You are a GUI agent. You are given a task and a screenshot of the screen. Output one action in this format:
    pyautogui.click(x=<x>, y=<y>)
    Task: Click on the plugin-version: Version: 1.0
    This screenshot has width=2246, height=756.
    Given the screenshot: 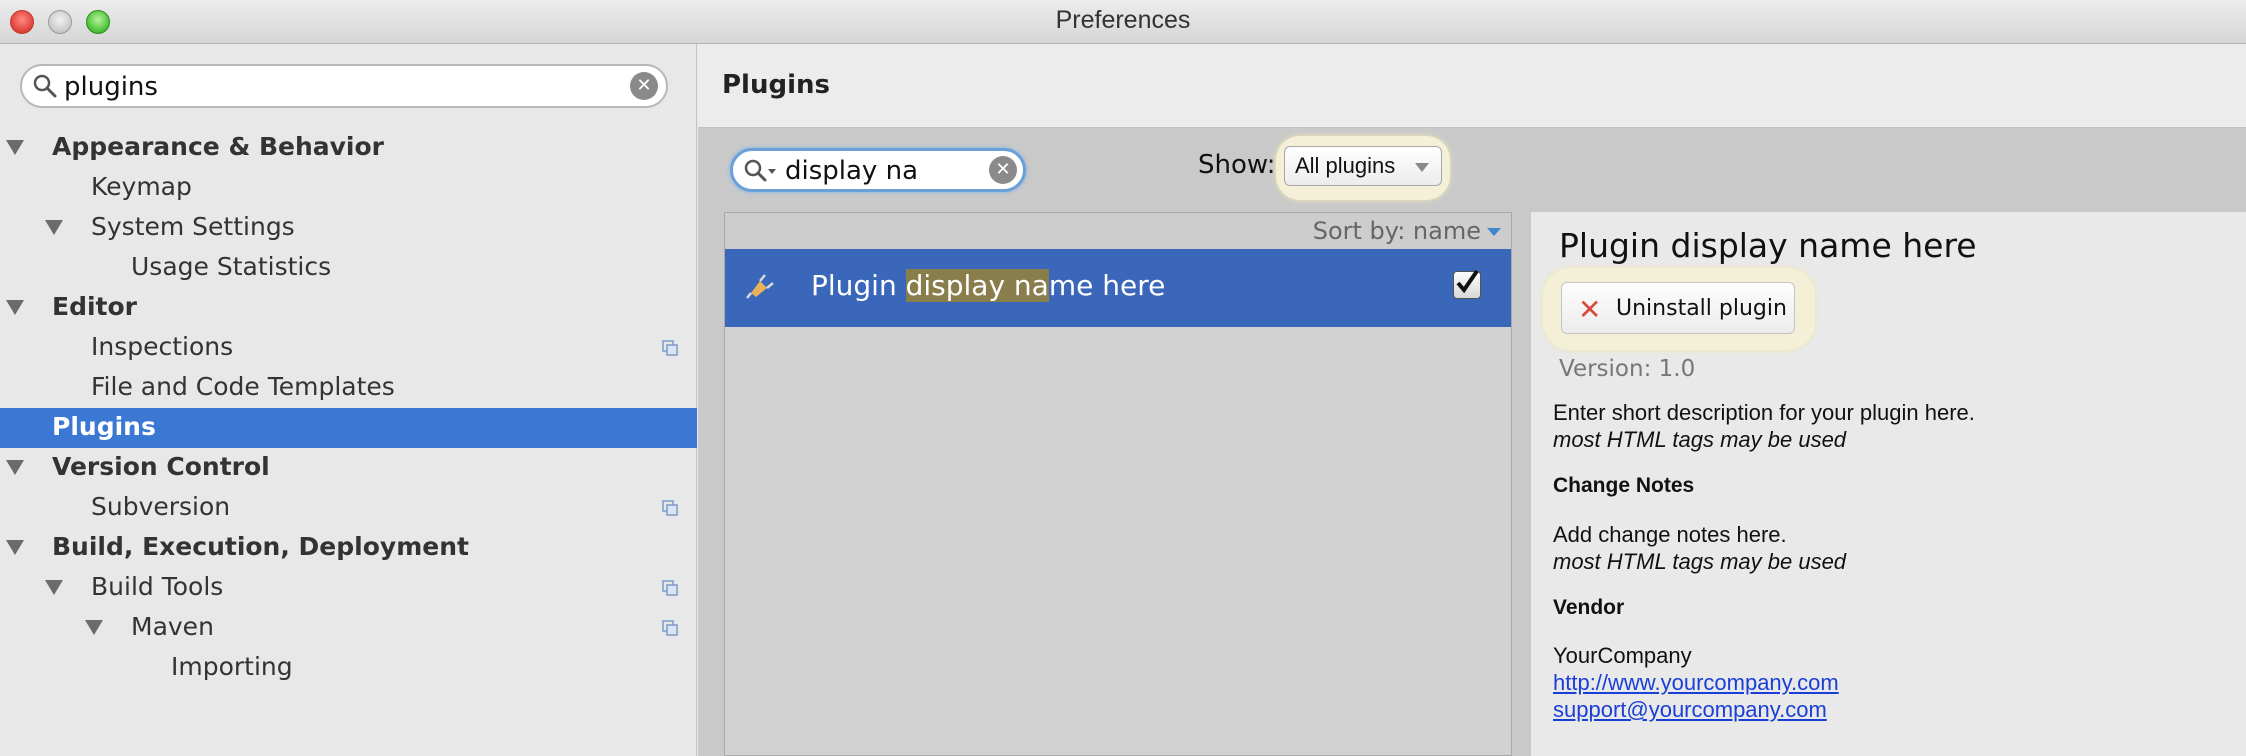 What is the action you would take?
    pyautogui.click(x=1627, y=369)
    